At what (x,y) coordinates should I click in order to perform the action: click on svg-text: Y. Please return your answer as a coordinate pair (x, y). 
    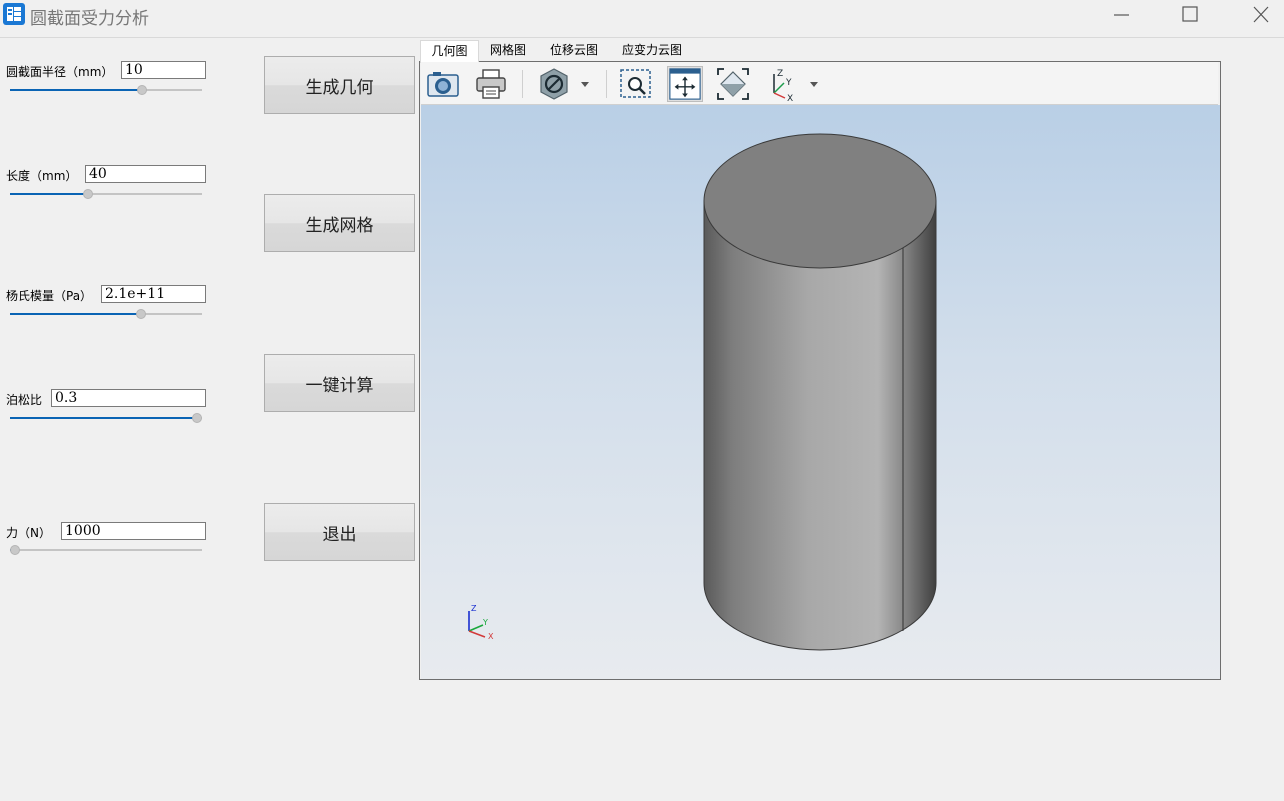
    Looking at the image, I should click on (788, 83).